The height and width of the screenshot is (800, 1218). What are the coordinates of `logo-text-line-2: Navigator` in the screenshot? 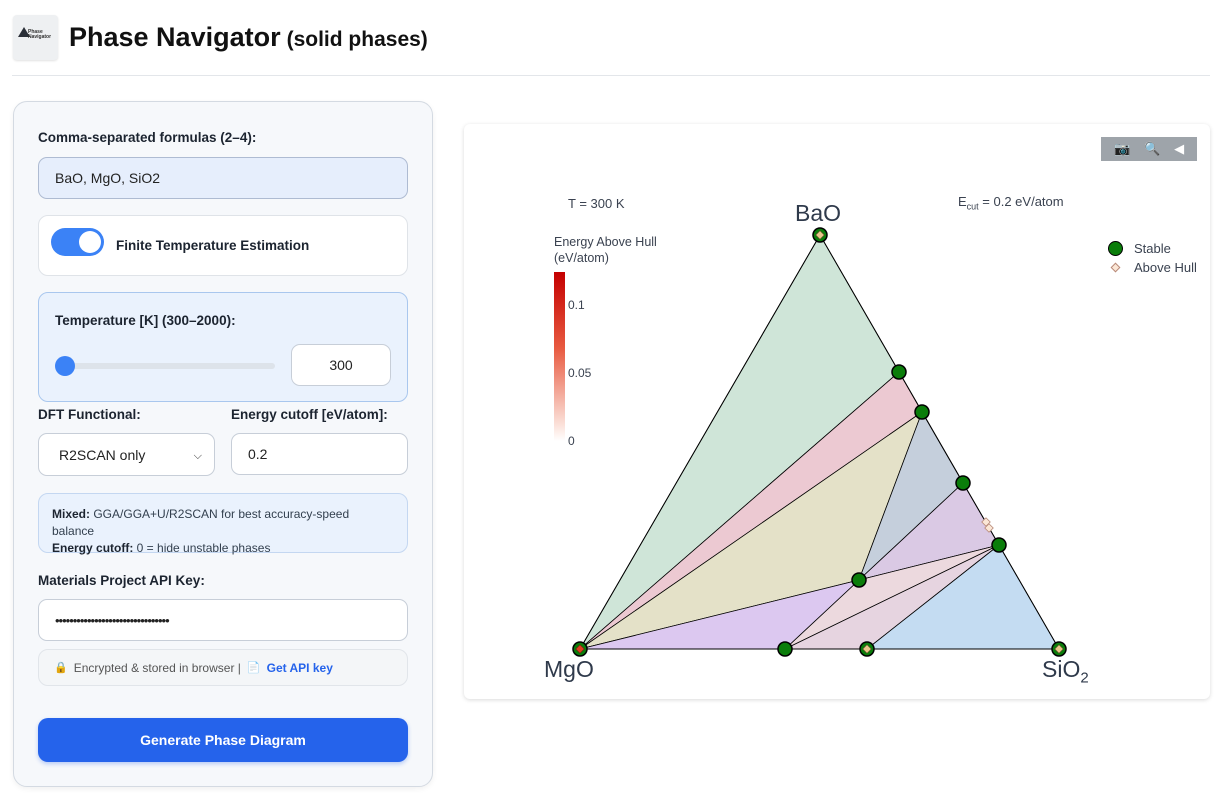 It's located at (40, 37).